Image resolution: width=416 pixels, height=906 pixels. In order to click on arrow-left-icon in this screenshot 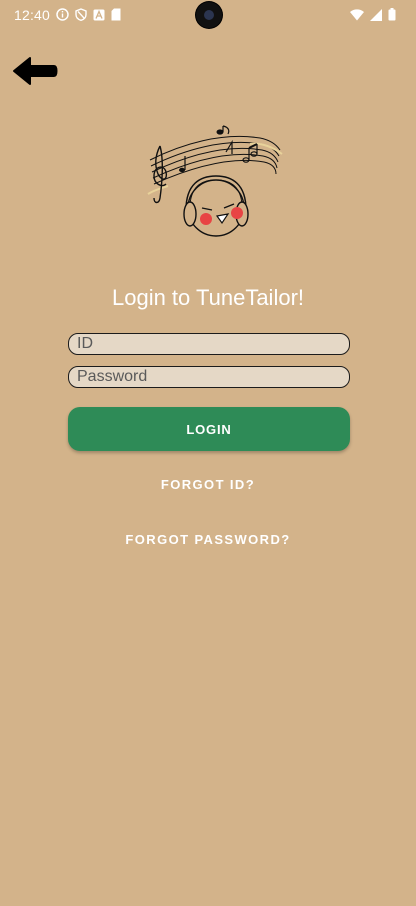, I will do `click(35, 71)`.